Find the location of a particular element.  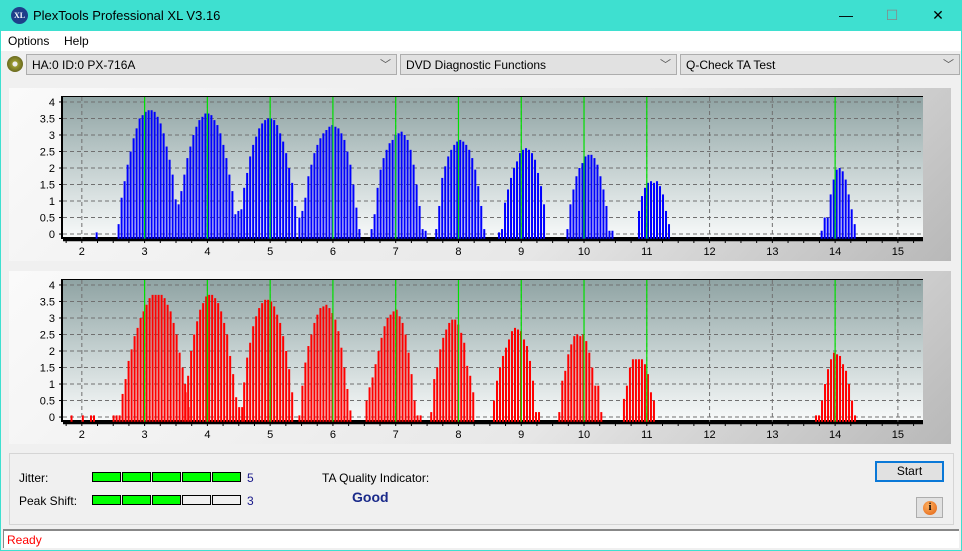

x-tick-label: 4 is located at coordinates (207, 435).